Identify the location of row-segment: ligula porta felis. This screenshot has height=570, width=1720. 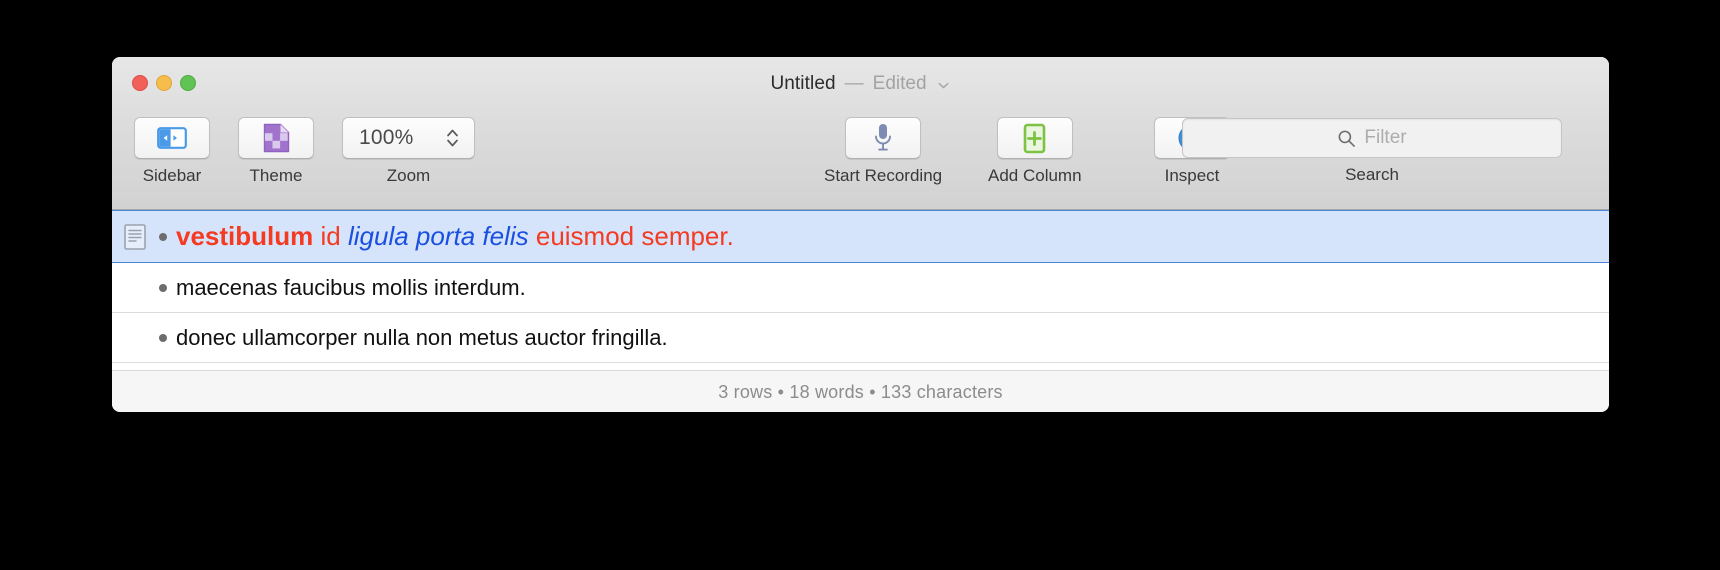
(438, 236).